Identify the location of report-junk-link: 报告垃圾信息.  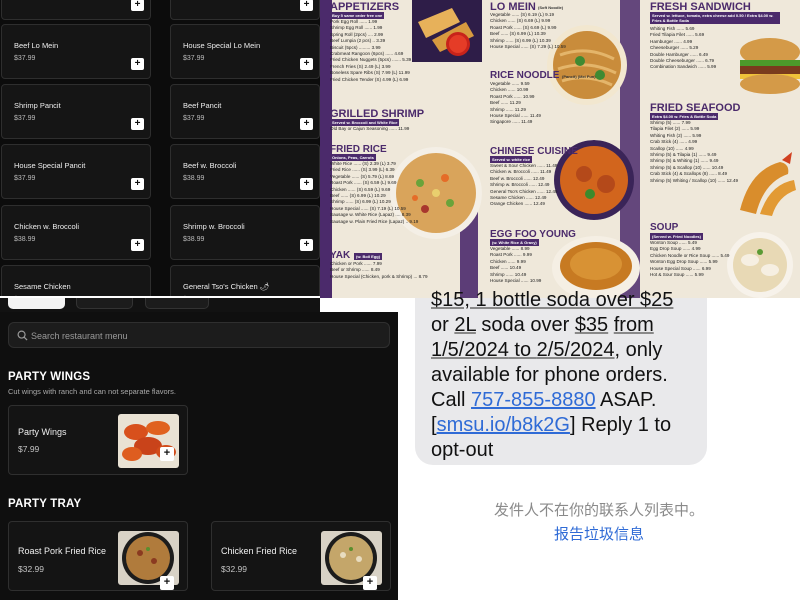
(599, 533).